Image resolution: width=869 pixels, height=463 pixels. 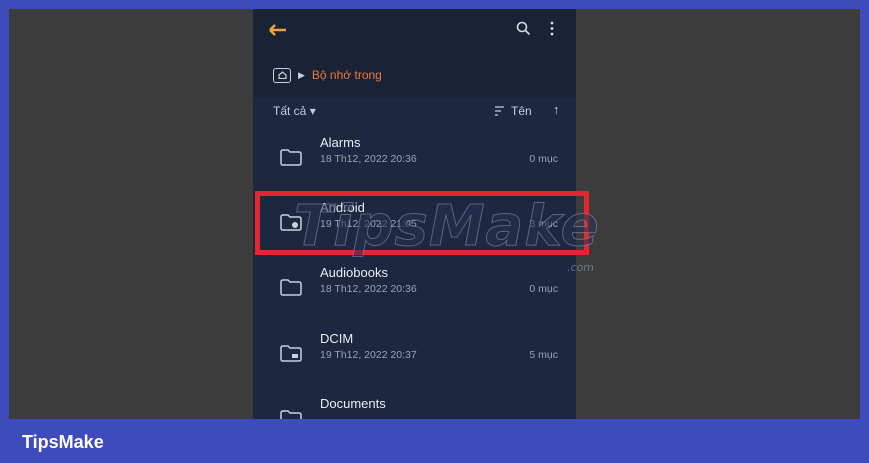 I want to click on sort-direction-icon: ↑, so click(x=556, y=109).